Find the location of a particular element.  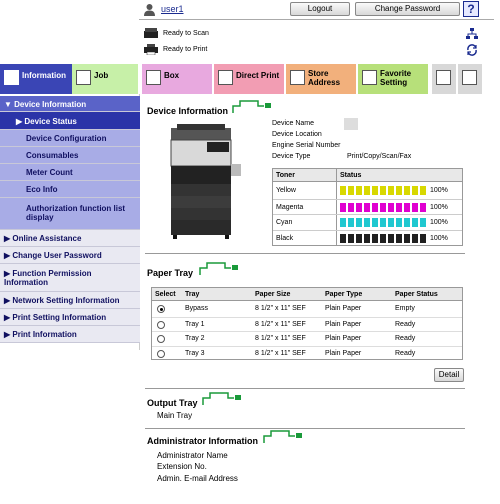

change-password-button: Change Password is located at coordinates (407, 9).